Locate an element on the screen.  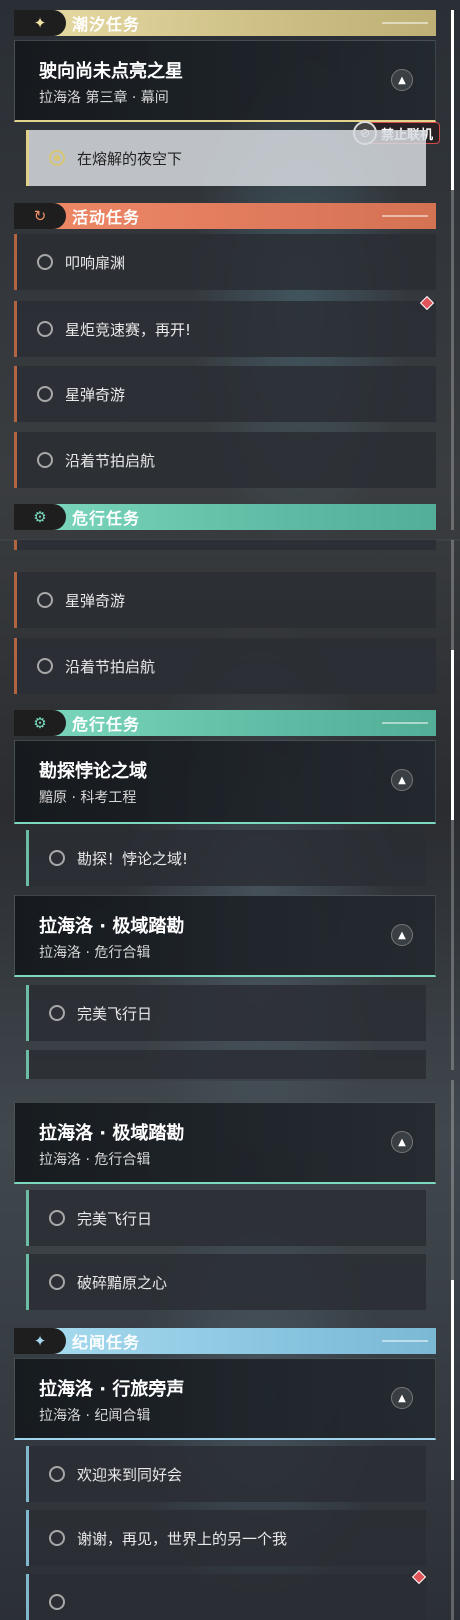
tide-quest-header: ✦ 潮汐任务 is located at coordinates (225, 23).